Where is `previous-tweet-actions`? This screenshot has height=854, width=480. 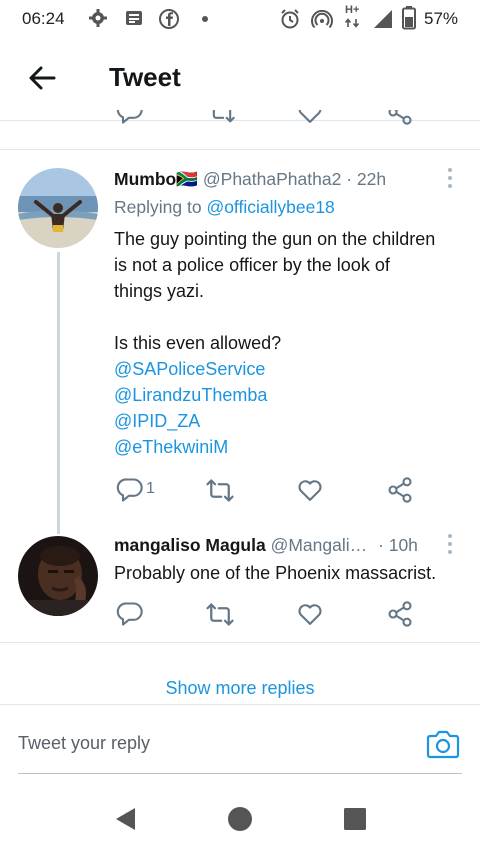
previous-tweet-actions is located at coordinates (240, 121).